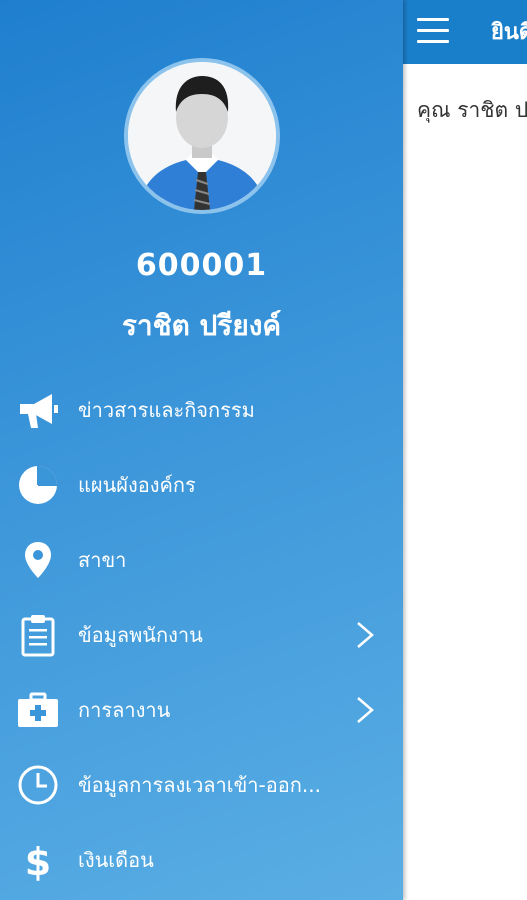 The height and width of the screenshot is (900, 527). I want to click on user-avatar-icon, so click(202, 136).